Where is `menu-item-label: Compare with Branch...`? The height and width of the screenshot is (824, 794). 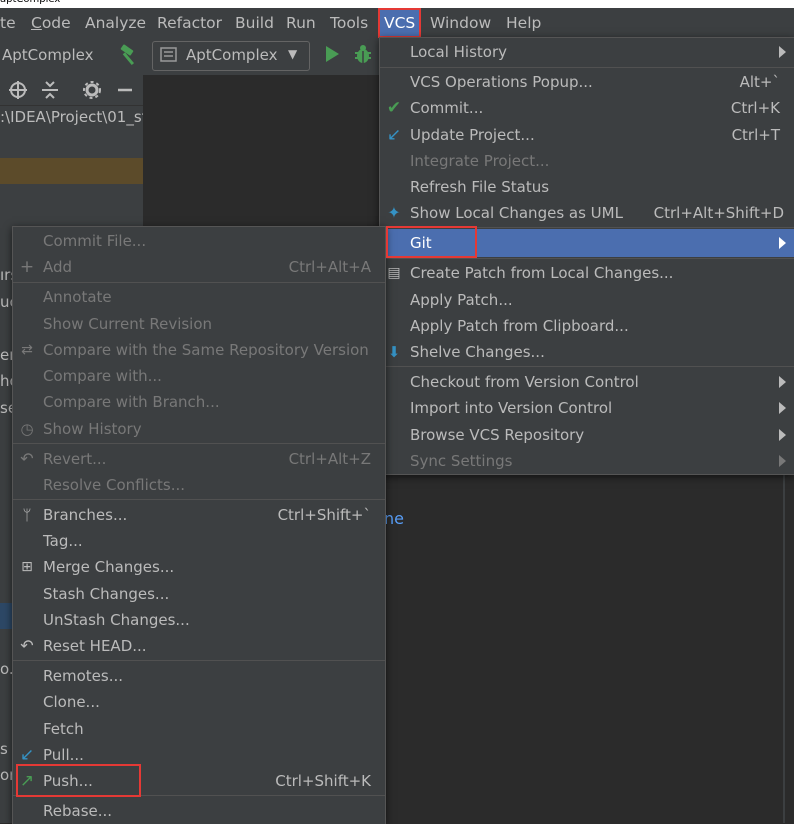
menu-item-label: Compare with Branch... is located at coordinates (131, 402).